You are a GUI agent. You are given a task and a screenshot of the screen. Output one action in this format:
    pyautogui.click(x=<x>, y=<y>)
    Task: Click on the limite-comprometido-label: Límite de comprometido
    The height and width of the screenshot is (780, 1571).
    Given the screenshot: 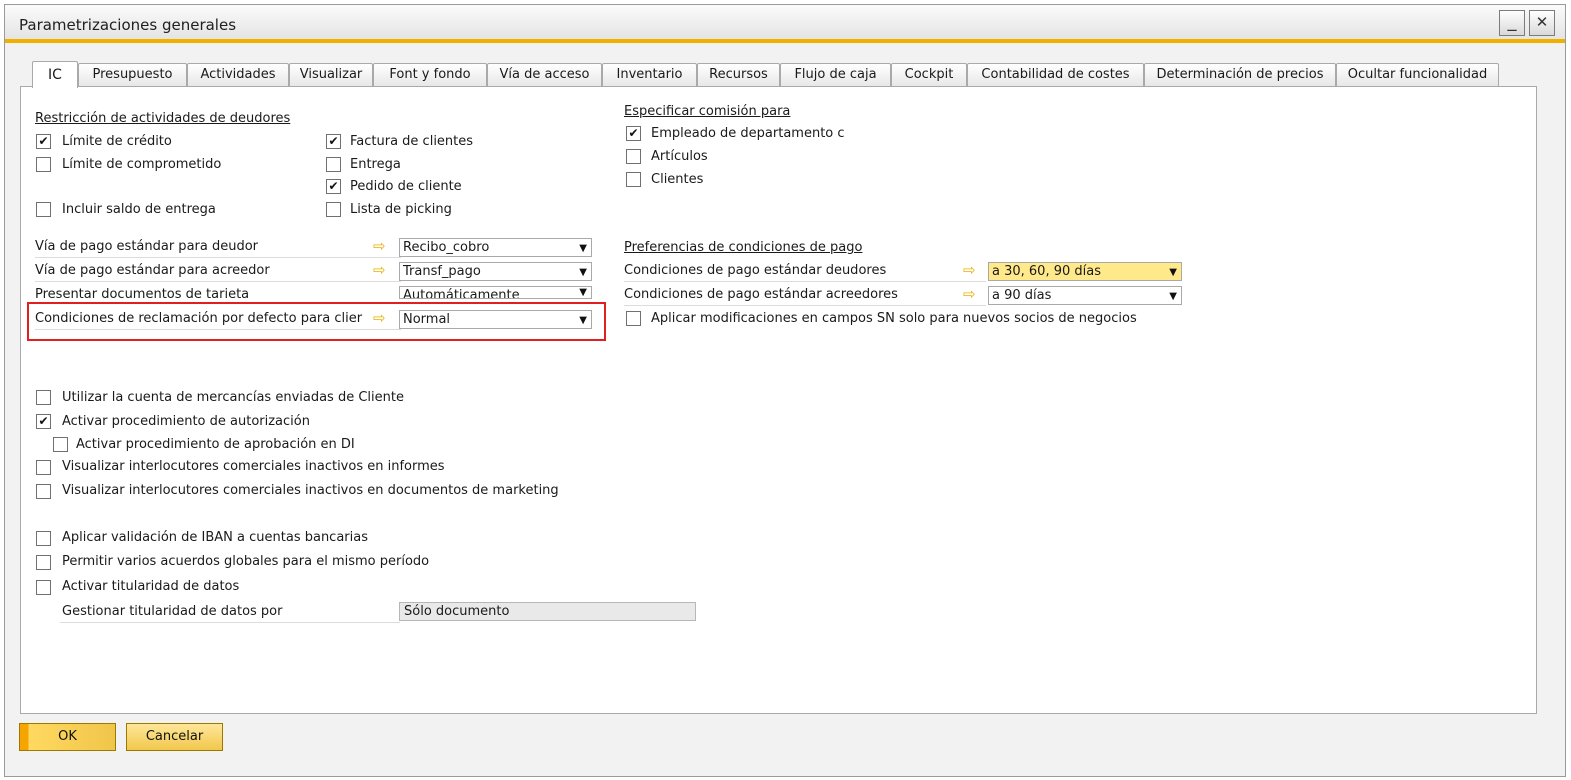 What is the action you would take?
    pyautogui.click(x=142, y=164)
    